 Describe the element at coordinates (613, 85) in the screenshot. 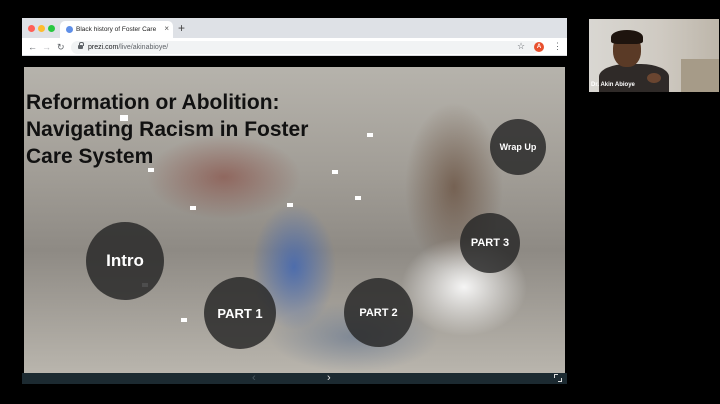

I see `participant-name: Dr. Akin Abioye` at that location.